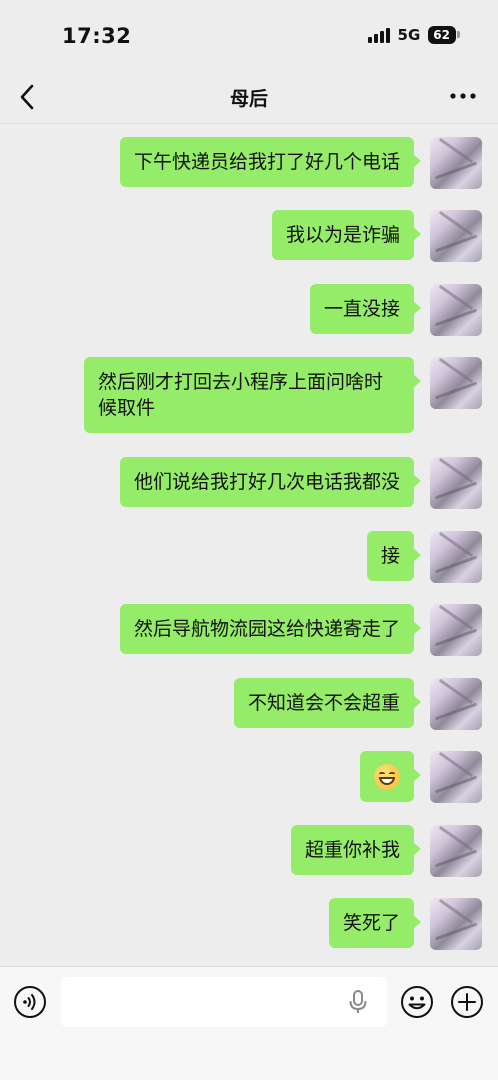 Image resolution: width=498 pixels, height=1080 pixels. I want to click on message-bubble: 我以为是诈骗, so click(346, 235).